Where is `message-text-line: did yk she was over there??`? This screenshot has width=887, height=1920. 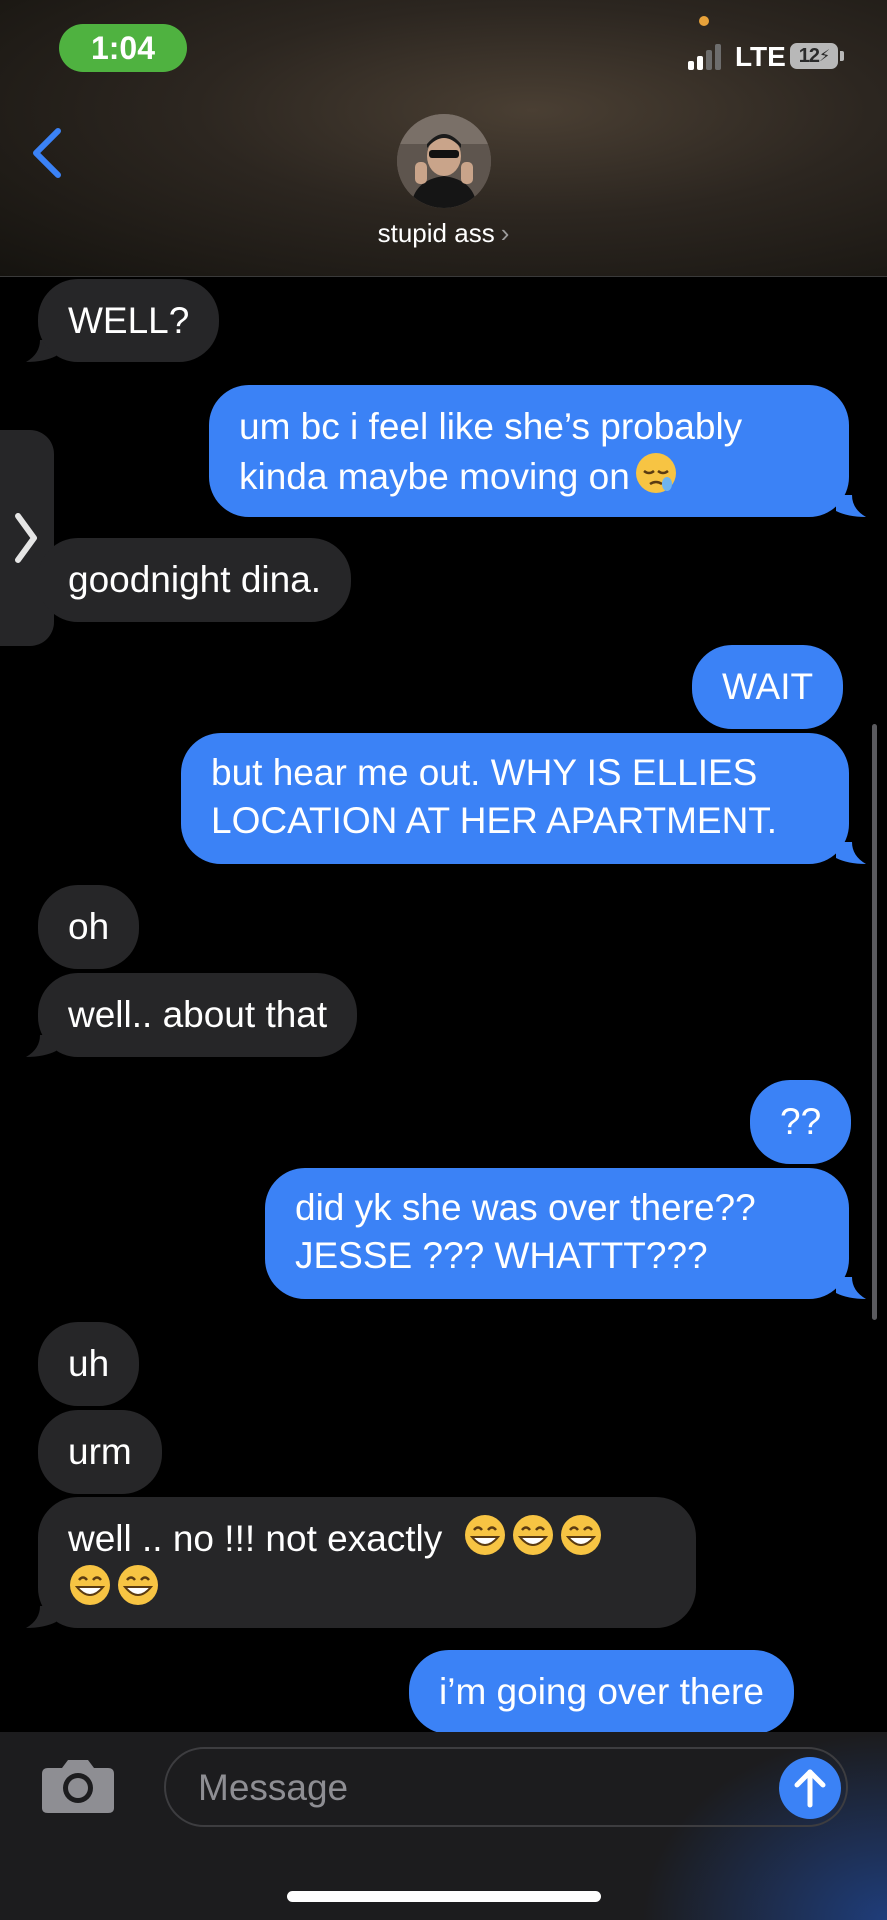 message-text-line: did yk she was over there?? is located at coordinates (525, 1207).